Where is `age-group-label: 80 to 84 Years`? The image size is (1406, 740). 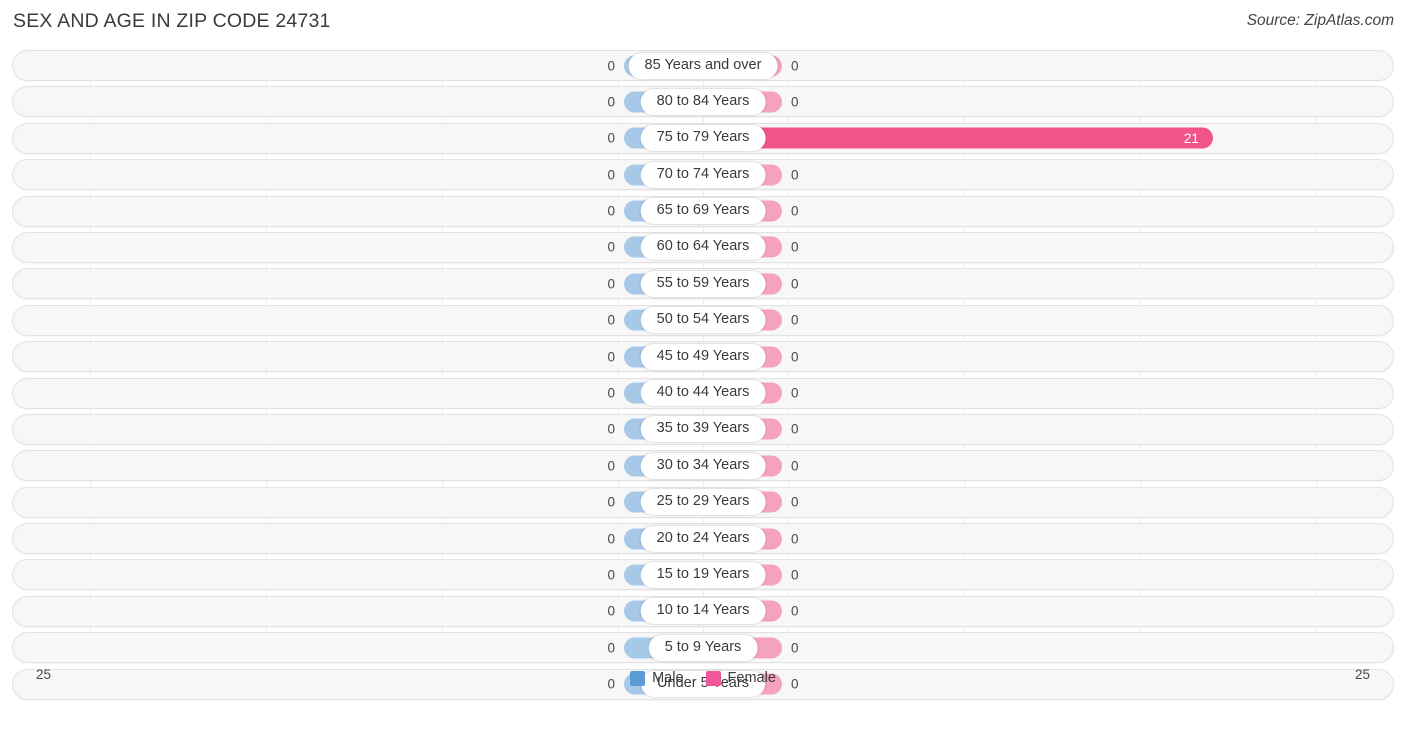
age-group-label: 80 to 84 Years is located at coordinates (703, 101).